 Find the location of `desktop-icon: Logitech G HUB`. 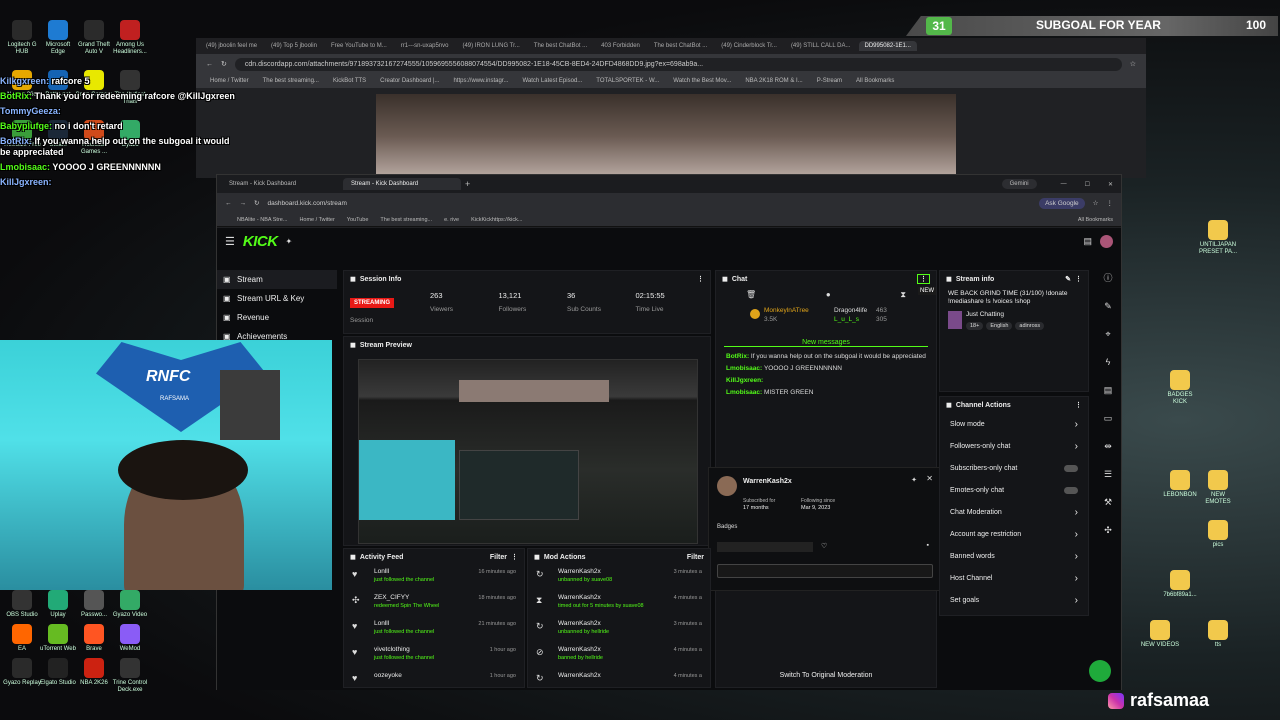

desktop-icon: Logitech G HUB is located at coordinates (22, 38).